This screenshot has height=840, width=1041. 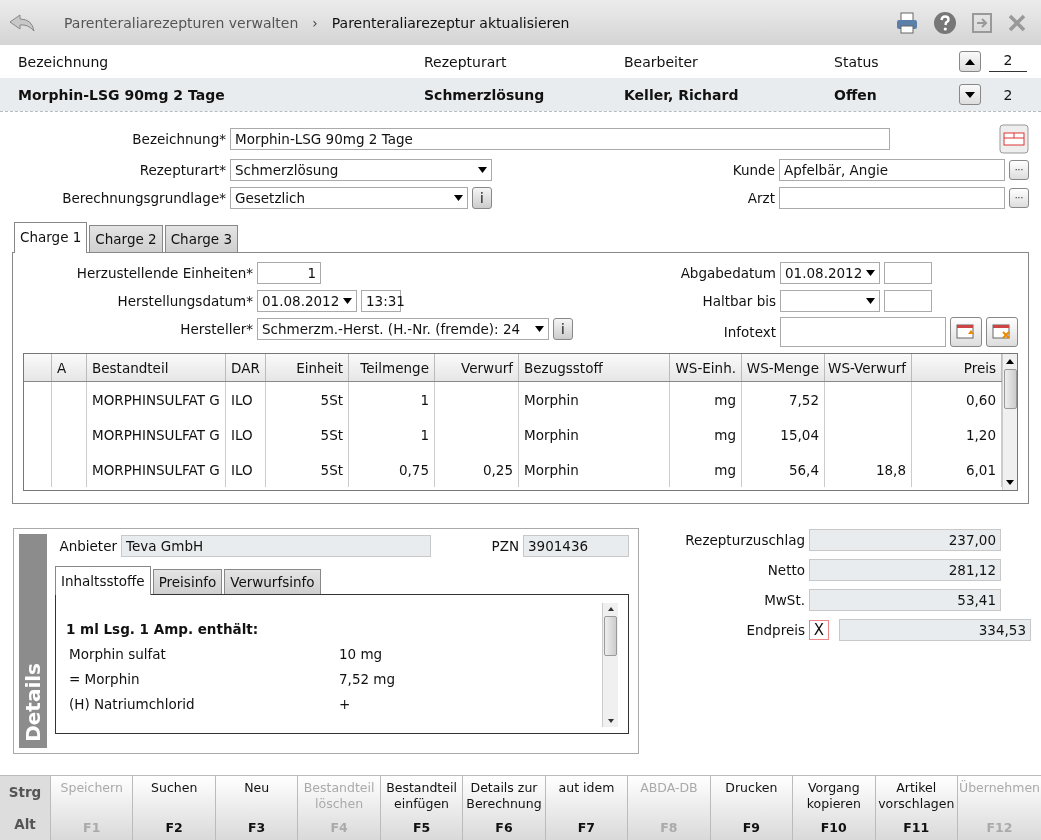 I want to click on total-label: Rezepturzuschlag, so click(x=744, y=540).